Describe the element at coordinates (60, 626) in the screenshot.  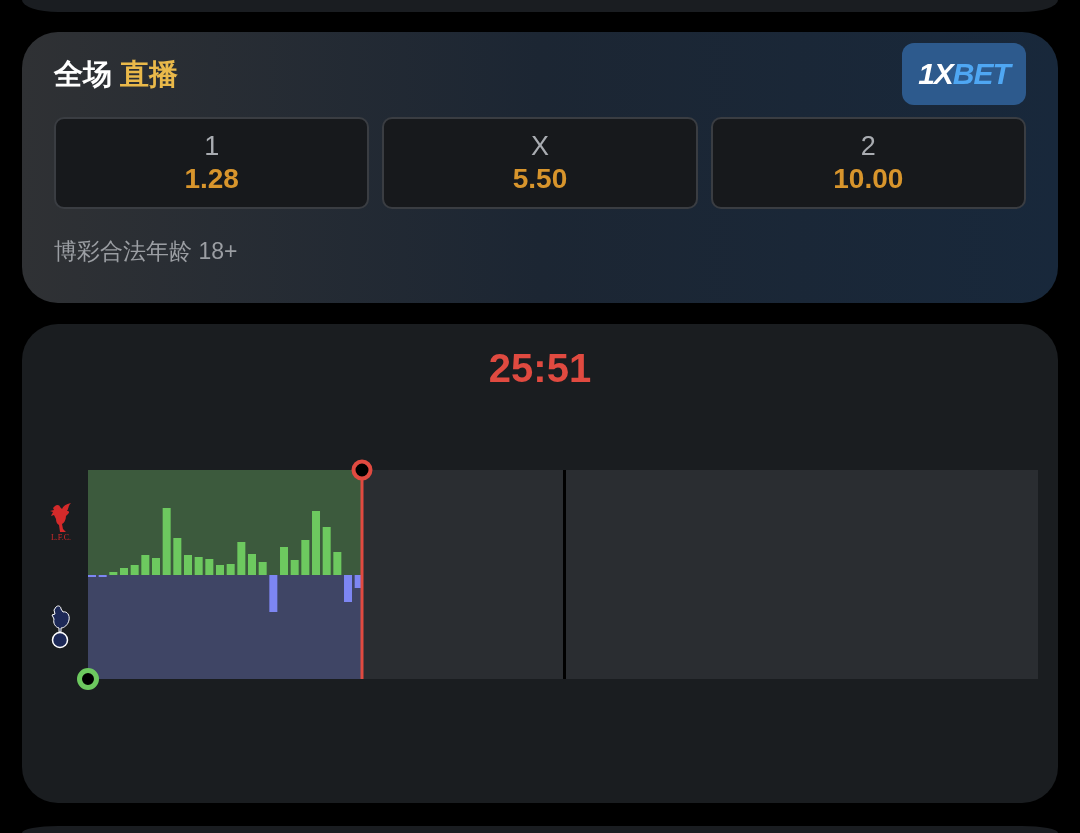
I see `bird-on-ball-icon` at that location.